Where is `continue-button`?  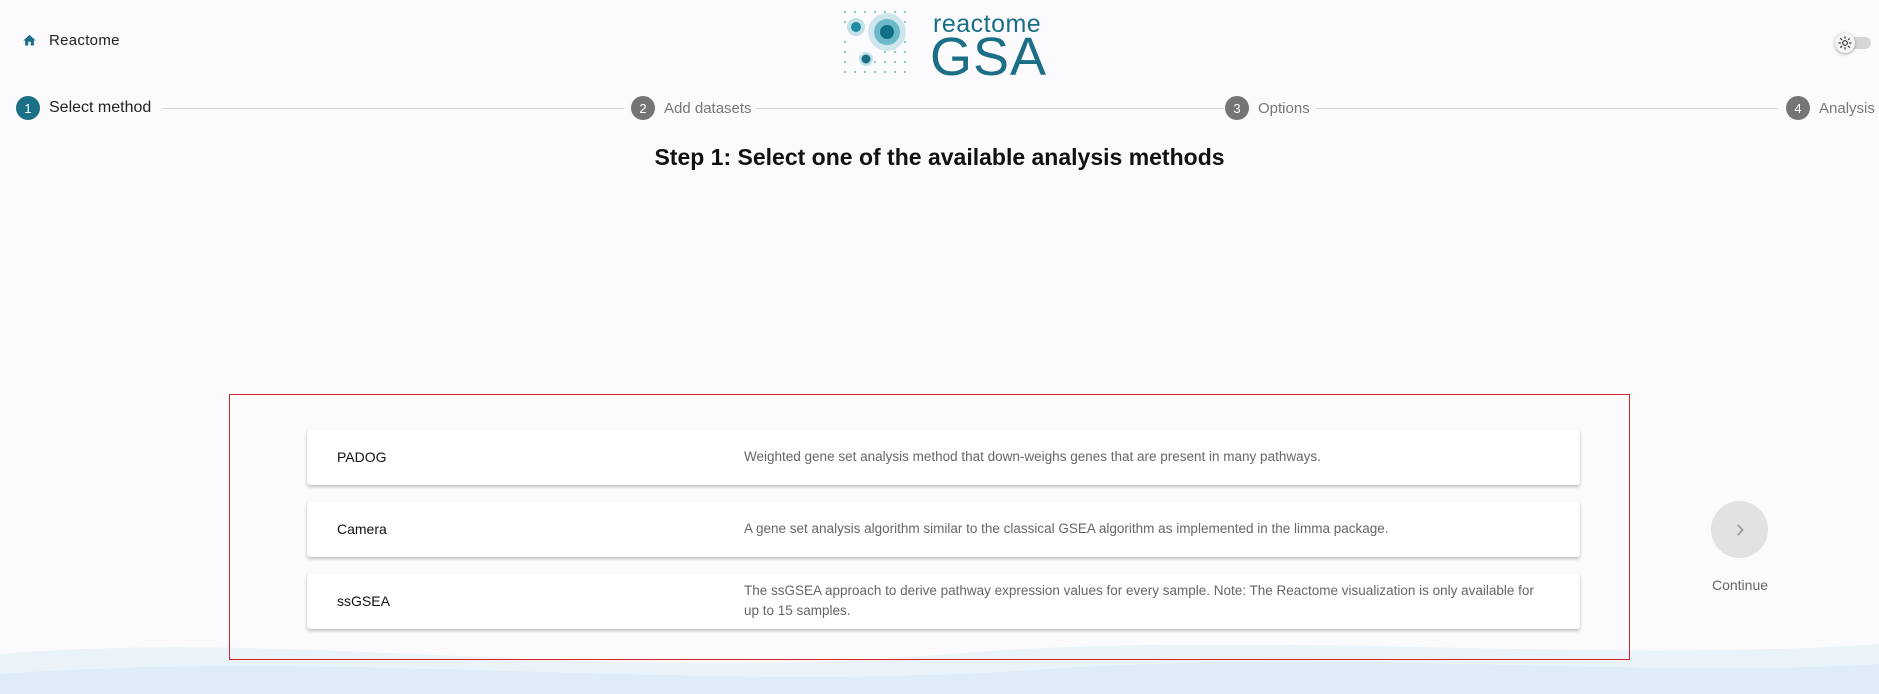
continue-button is located at coordinates (1739, 529).